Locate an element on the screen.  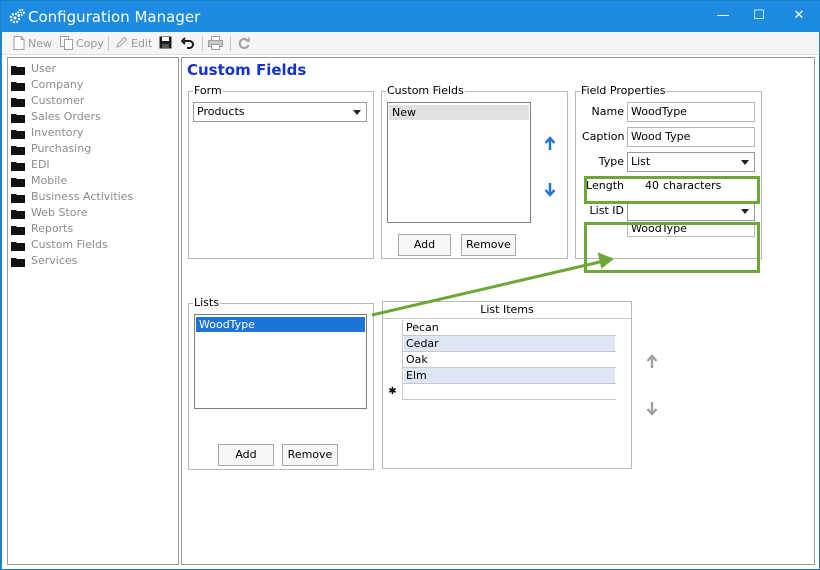
list-item: WoodType is located at coordinates (280, 324).